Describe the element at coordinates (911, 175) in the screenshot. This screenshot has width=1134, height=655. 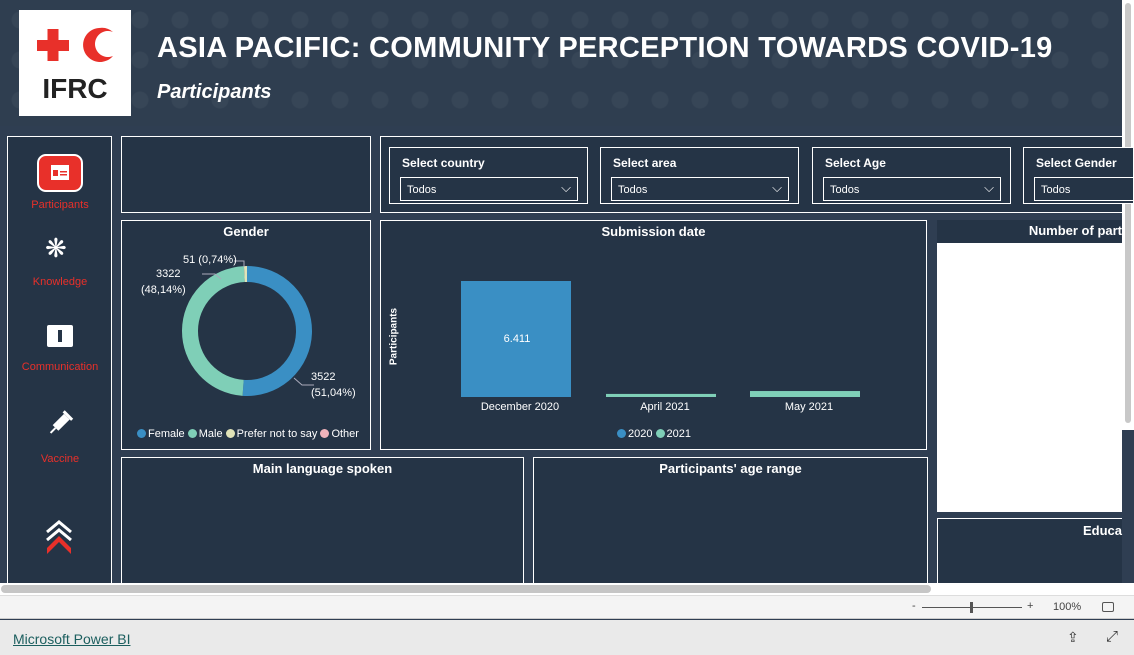
I see `age-slicer: Select Age Todos ⌵` at that location.